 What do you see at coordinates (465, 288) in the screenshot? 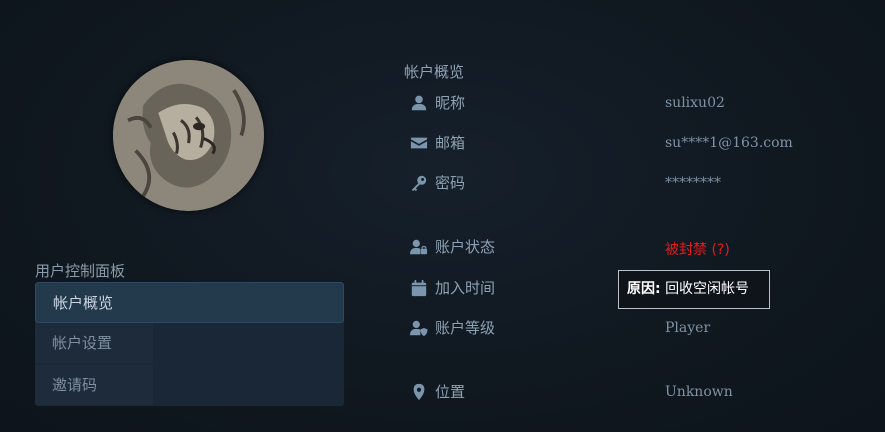
I see `row-label: 加入时间` at bounding box center [465, 288].